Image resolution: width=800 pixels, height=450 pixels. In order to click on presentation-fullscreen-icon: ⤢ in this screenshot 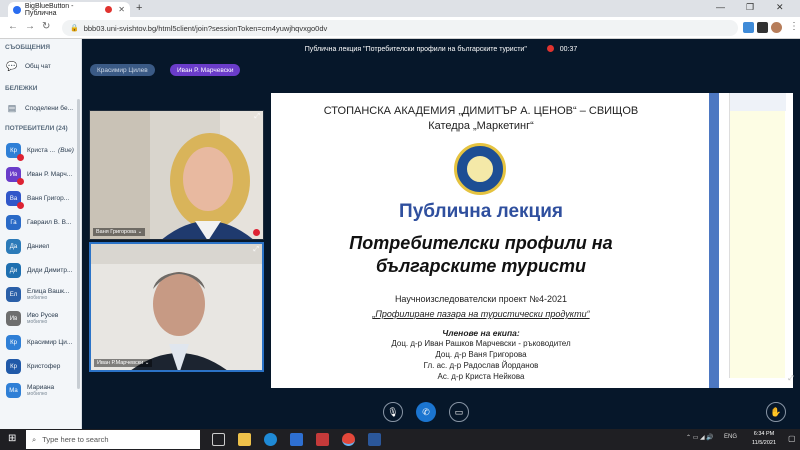, I will do `click(791, 379)`.